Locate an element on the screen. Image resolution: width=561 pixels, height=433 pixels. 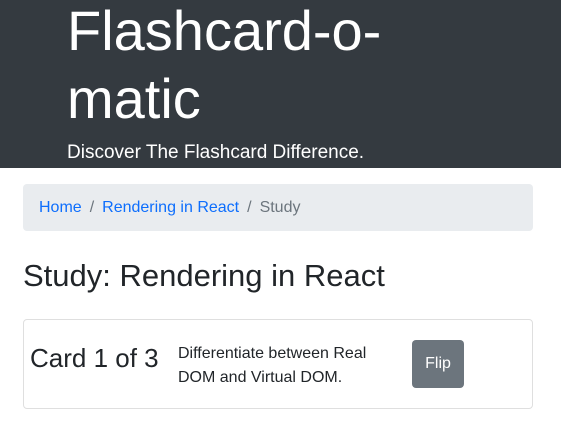
breadcrumb-current: Study is located at coordinates (280, 207).